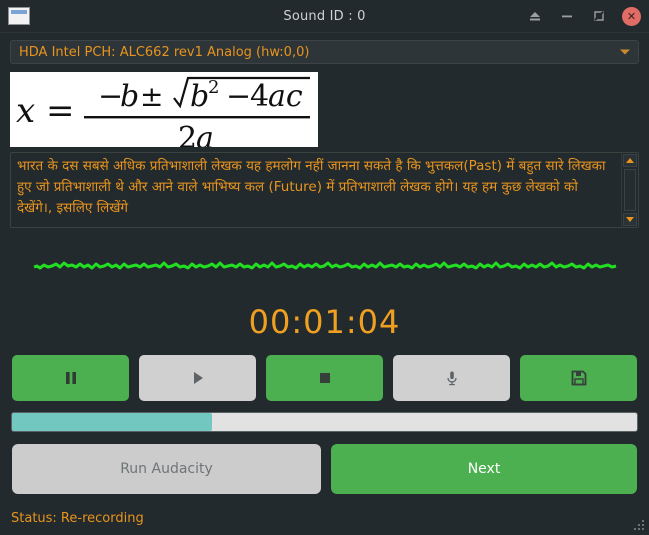  I want to click on pause-button, so click(70, 378).